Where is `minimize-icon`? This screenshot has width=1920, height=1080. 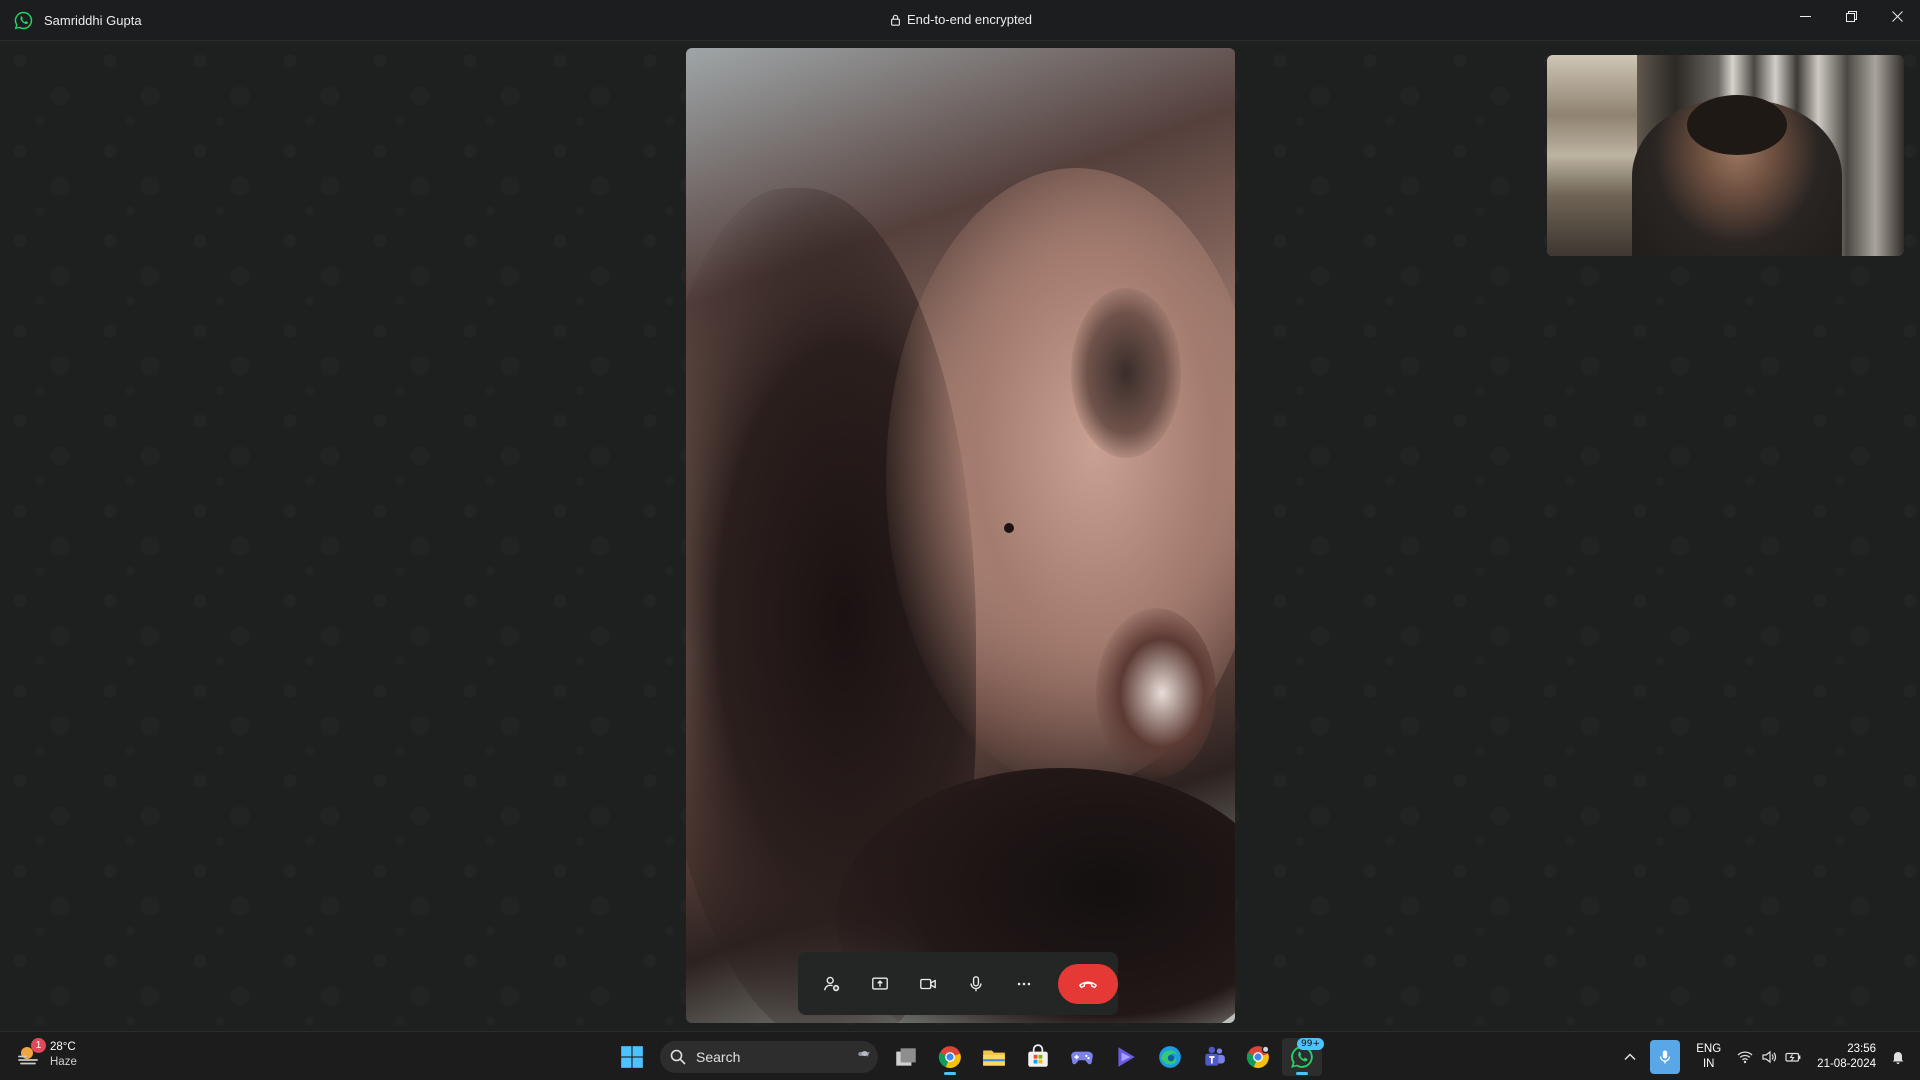 minimize-icon is located at coordinates (1805, 16).